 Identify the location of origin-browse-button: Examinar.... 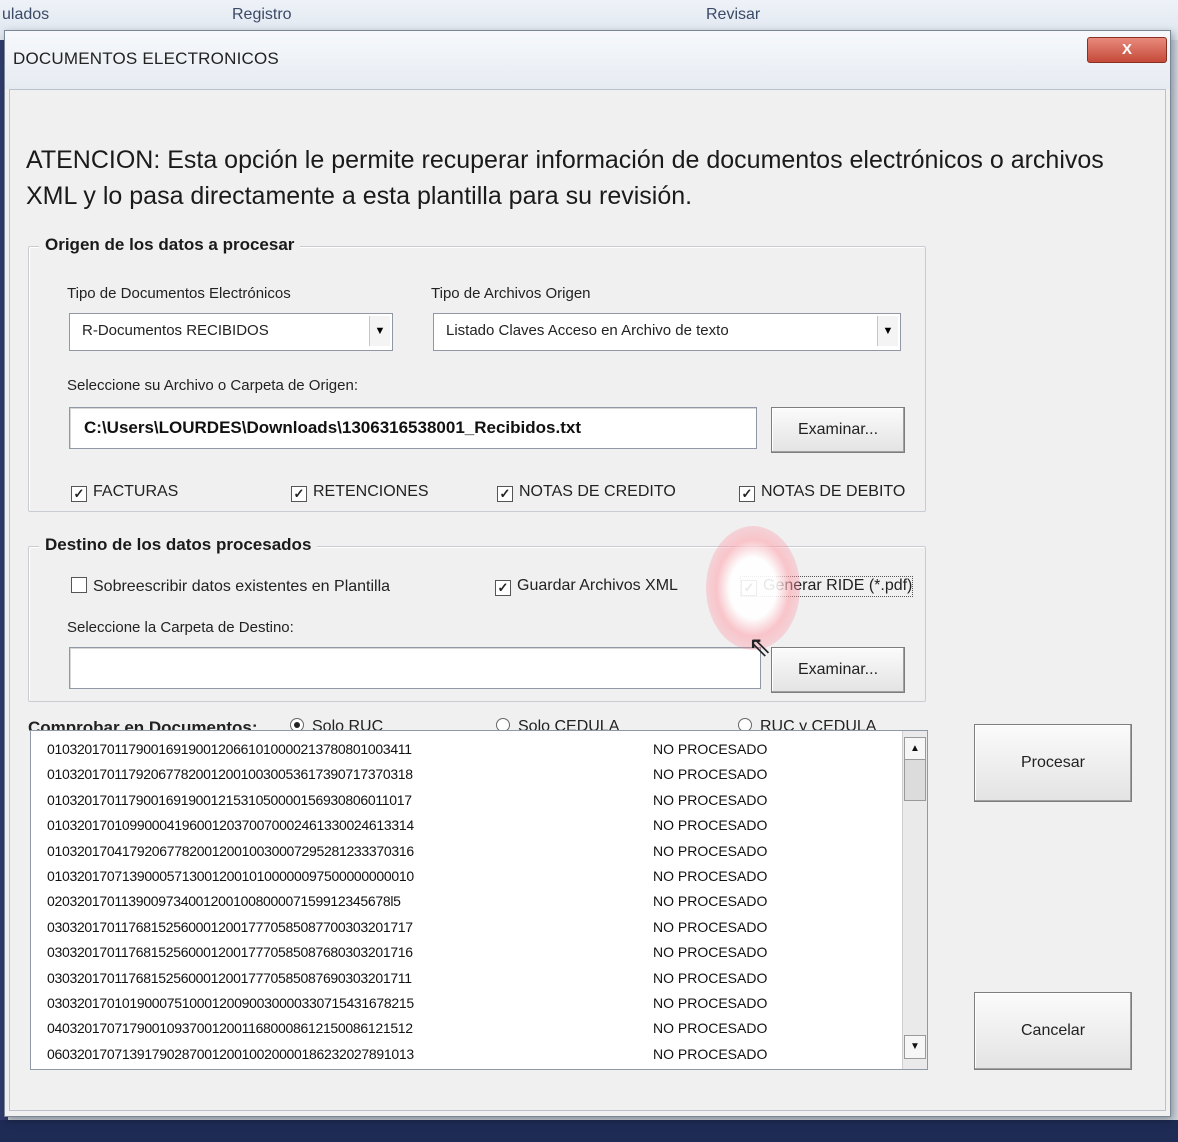
(838, 430).